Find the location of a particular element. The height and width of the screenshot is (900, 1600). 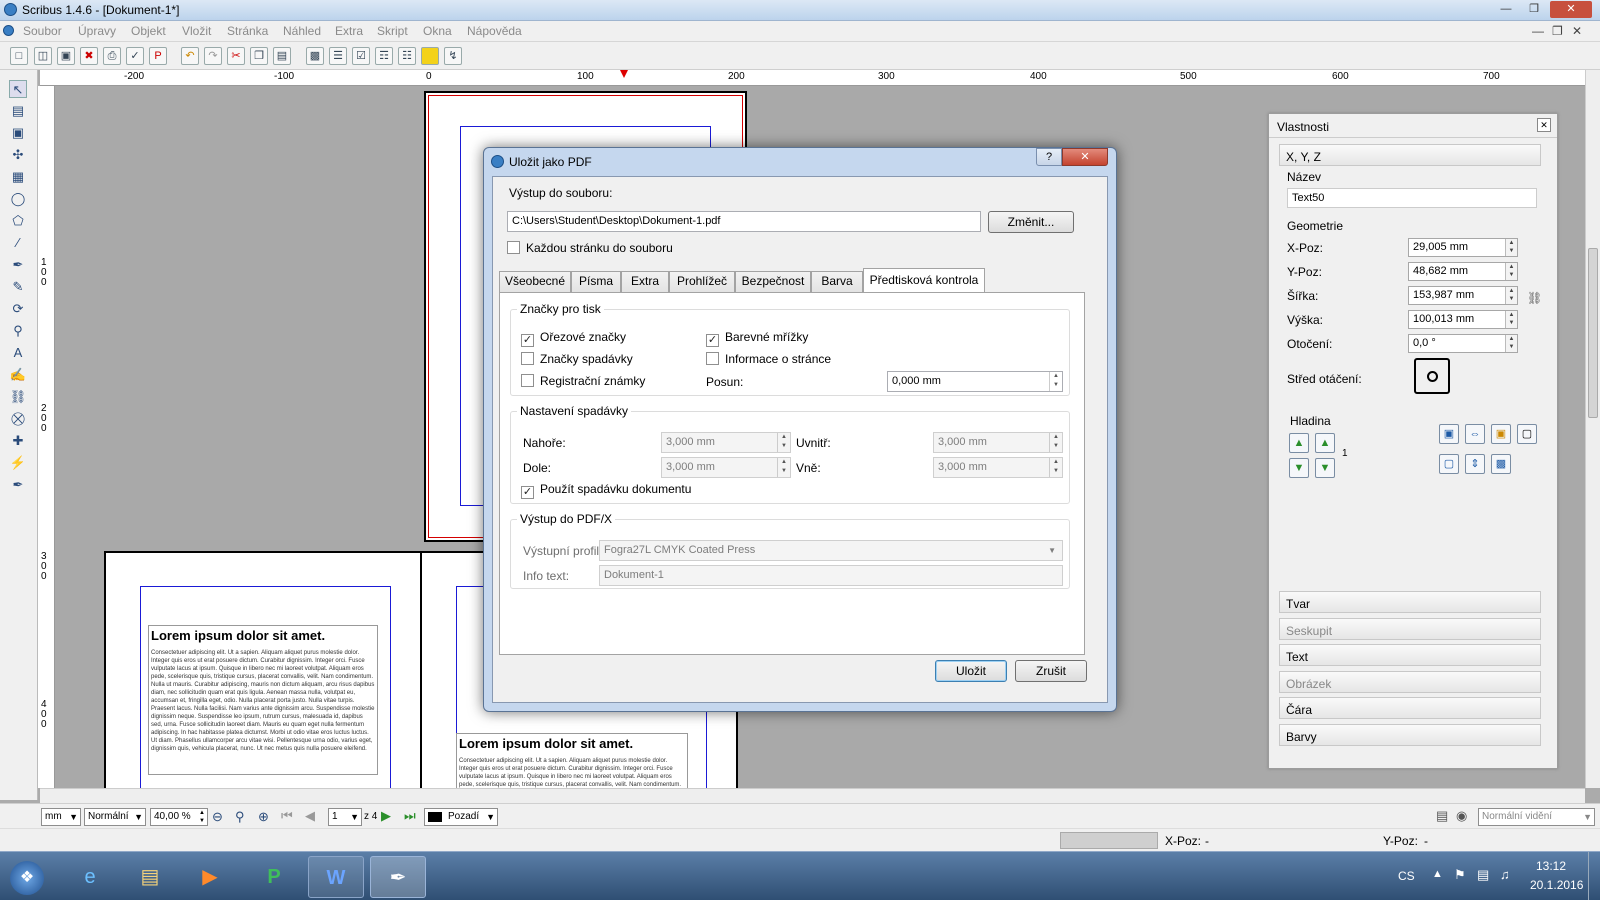

x-pos-input: 29,005 mm ▲ ▼ is located at coordinates (1463, 247).